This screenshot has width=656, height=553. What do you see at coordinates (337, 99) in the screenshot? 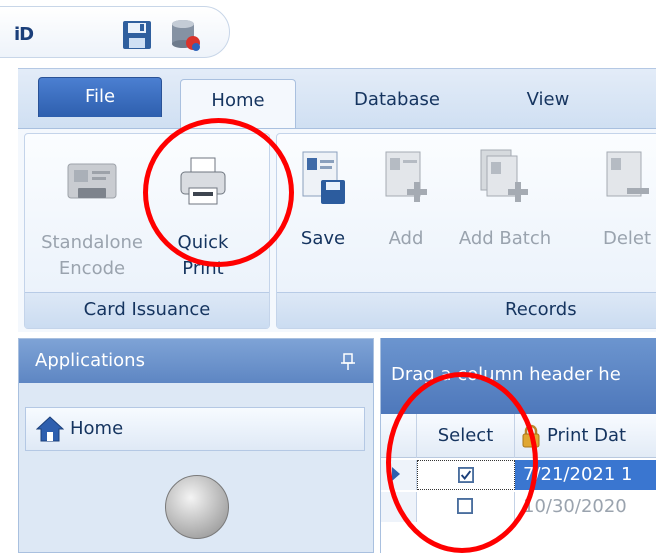
I see `ribbon-tab-strip: File Home Database View` at bounding box center [337, 99].